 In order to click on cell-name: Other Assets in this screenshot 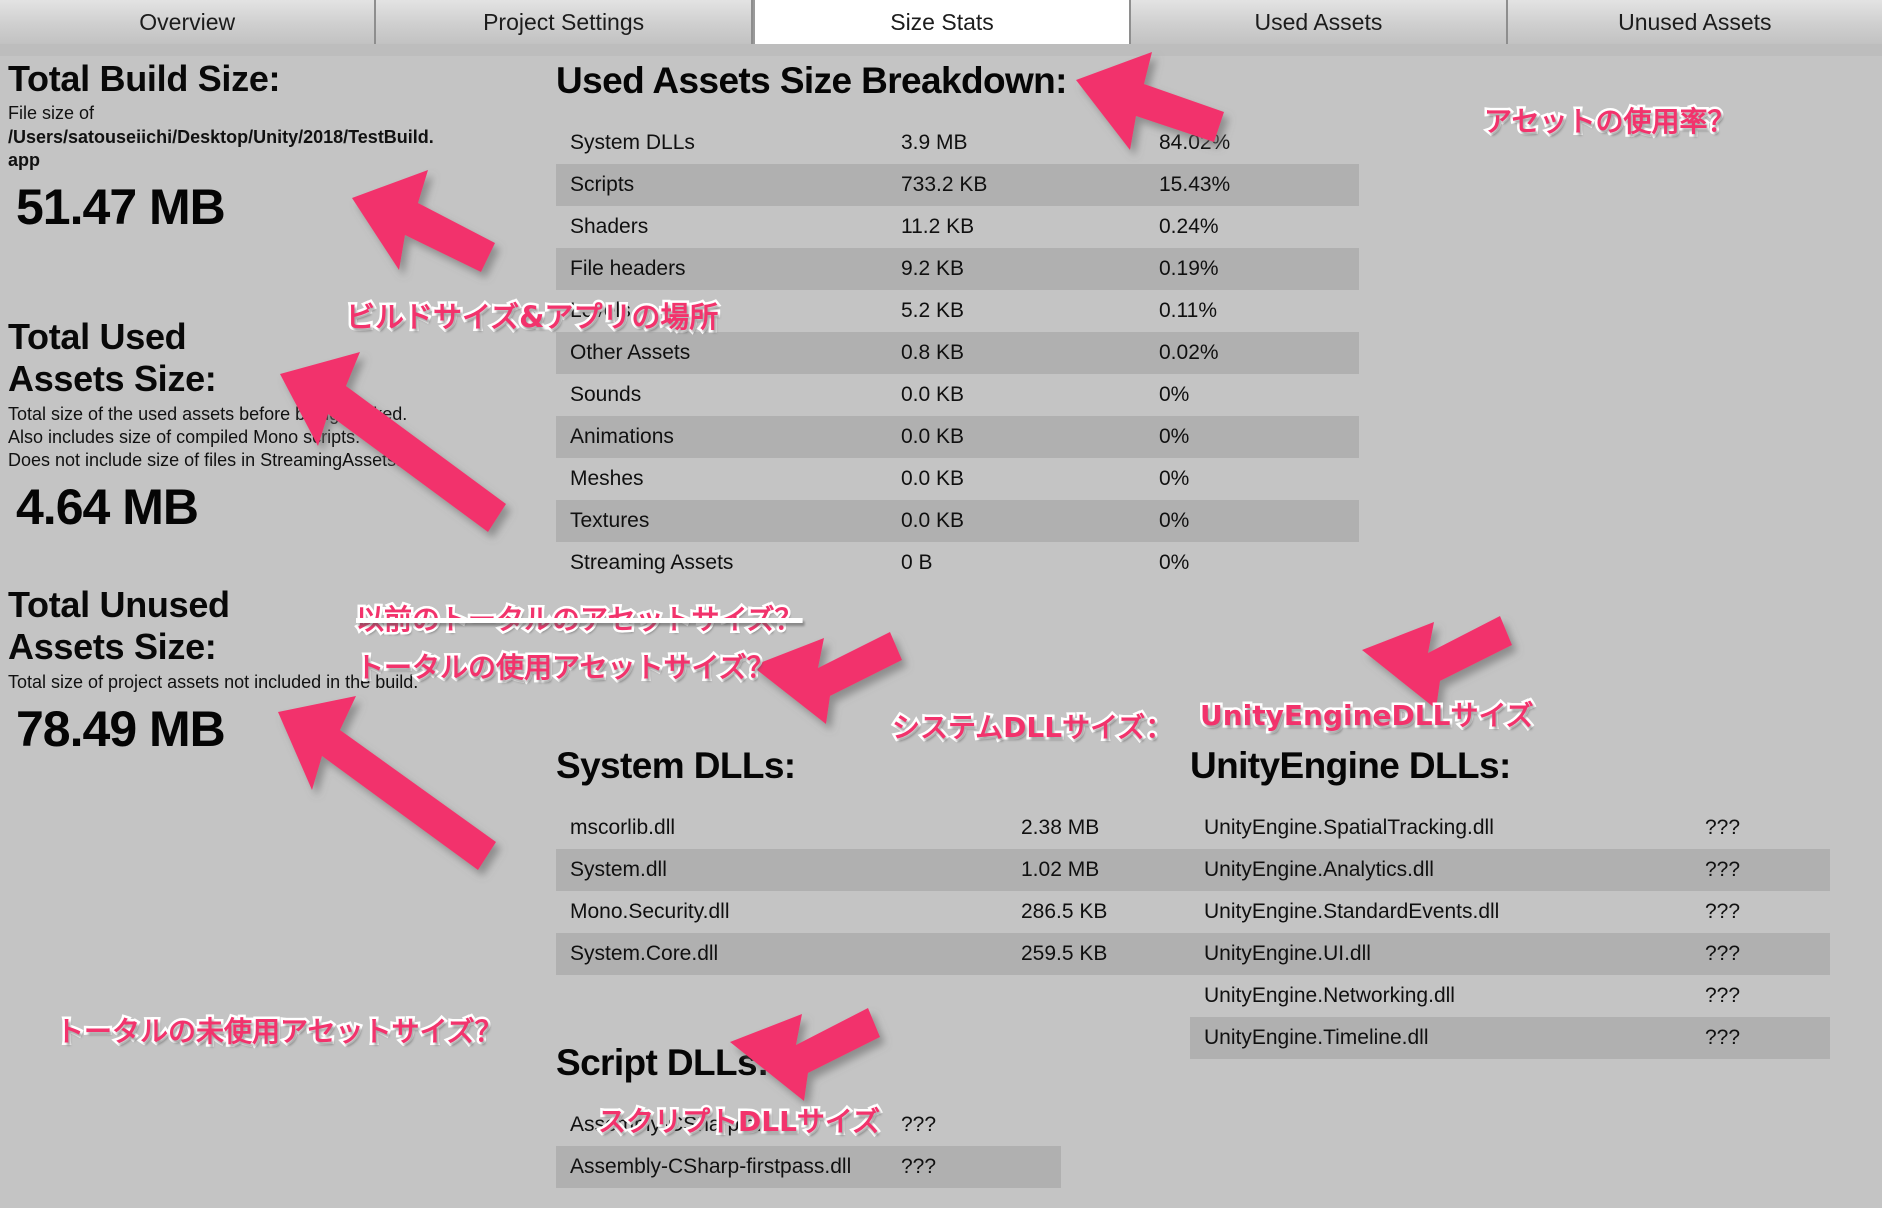, I will do `click(630, 352)`.